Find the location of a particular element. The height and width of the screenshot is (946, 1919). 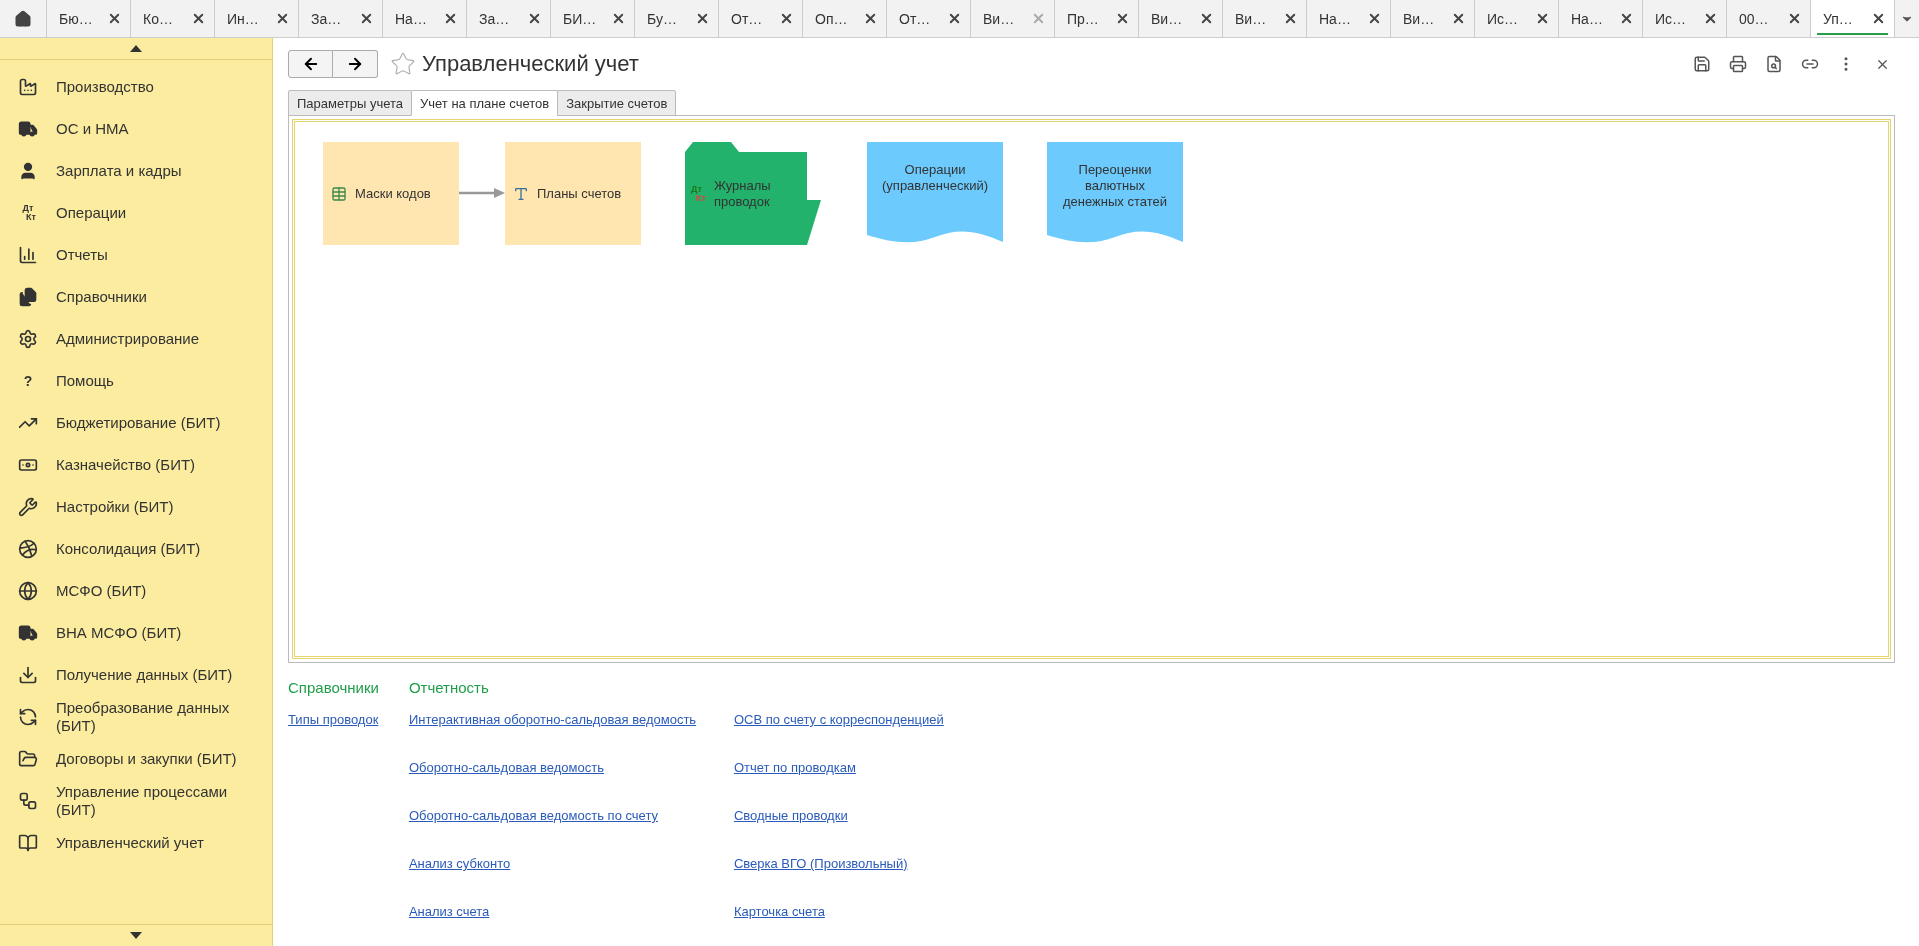

node-label: Переоценки валютных денежных статей is located at coordinates (1115, 186).